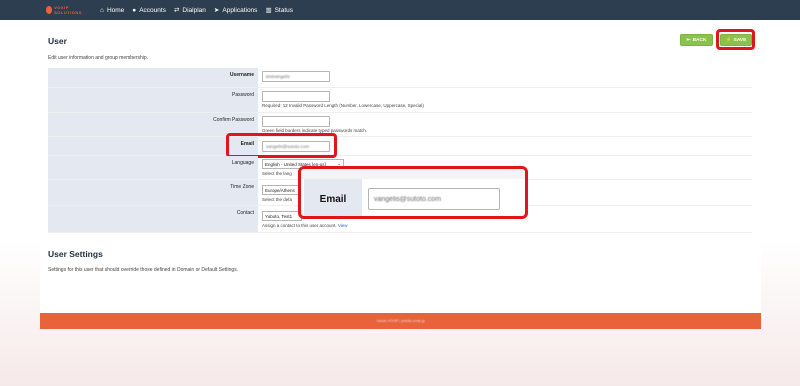  Describe the element at coordinates (153, 219) in the screenshot. I see `contact-label: Contact` at that location.